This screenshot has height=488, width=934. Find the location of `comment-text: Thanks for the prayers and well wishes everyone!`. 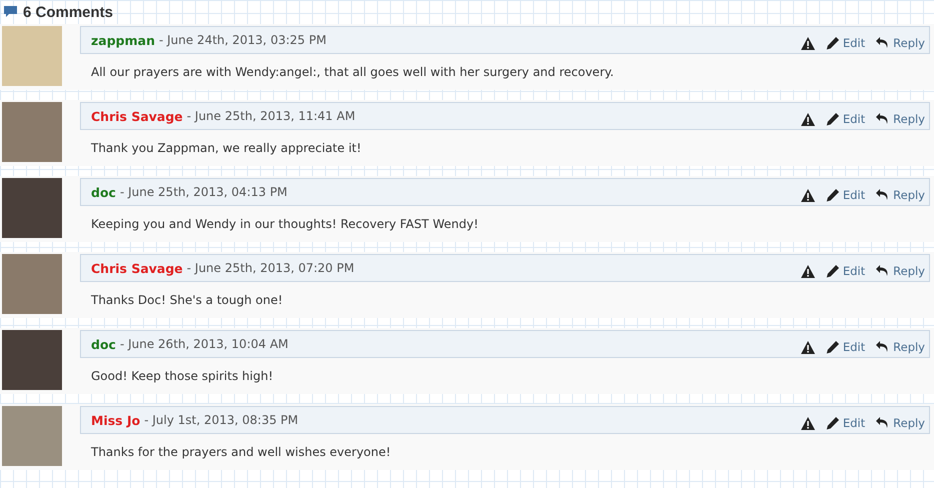

comment-text: Thanks for the prayers and well wishes everyone! is located at coordinates (241, 451).